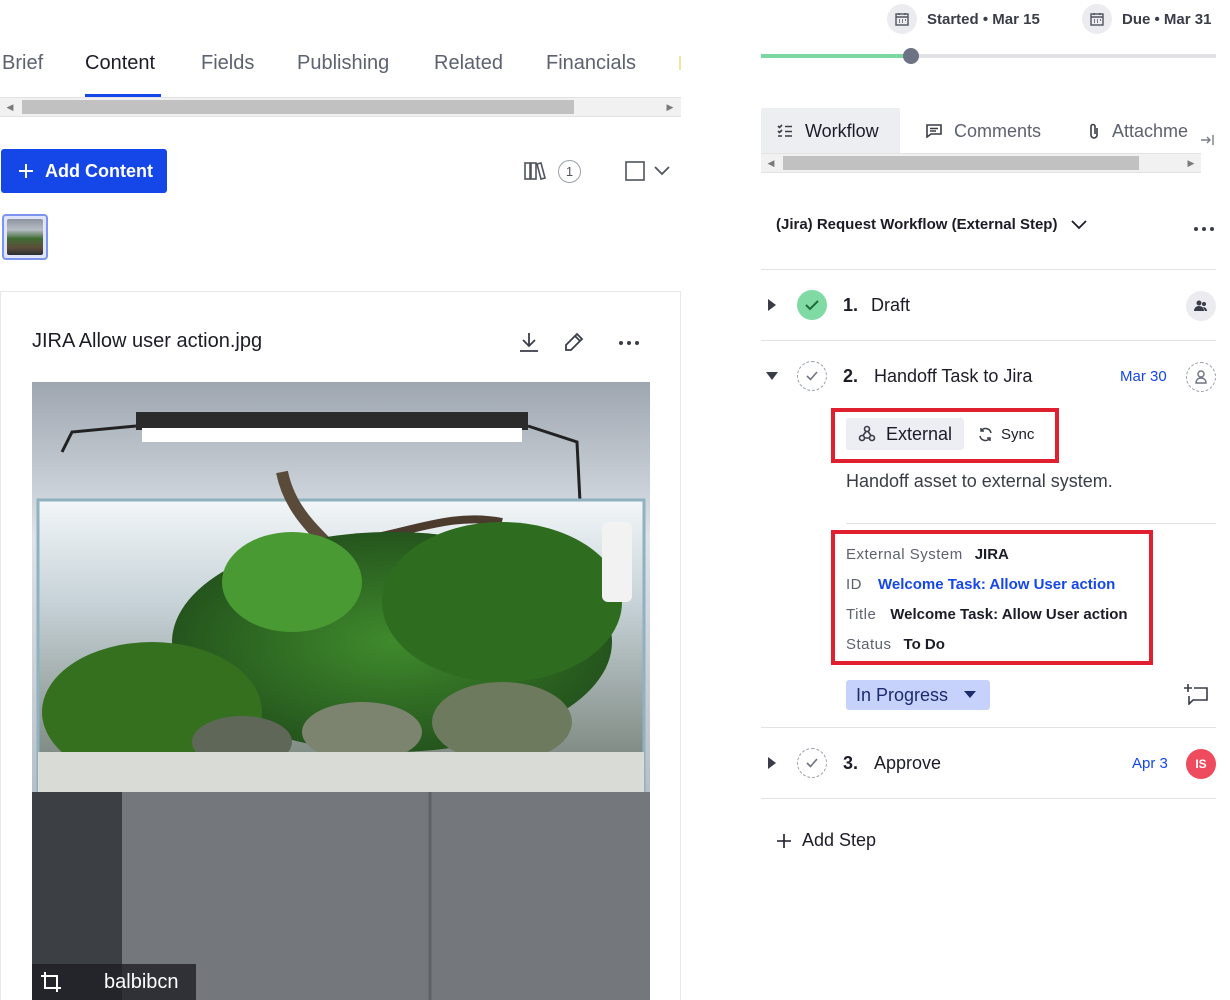  I want to click on checklist-icon, so click(785, 131).